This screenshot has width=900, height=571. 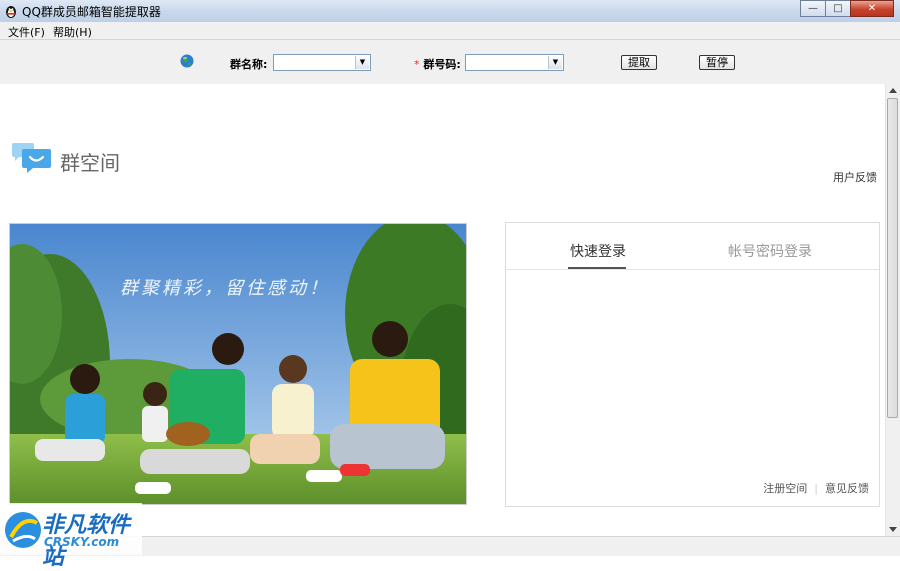 What do you see at coordinates (225, 288) in the screenshot?
I see `banner-slogan: 群聚精彩，留住感动！` at bounding box center [225, 288].